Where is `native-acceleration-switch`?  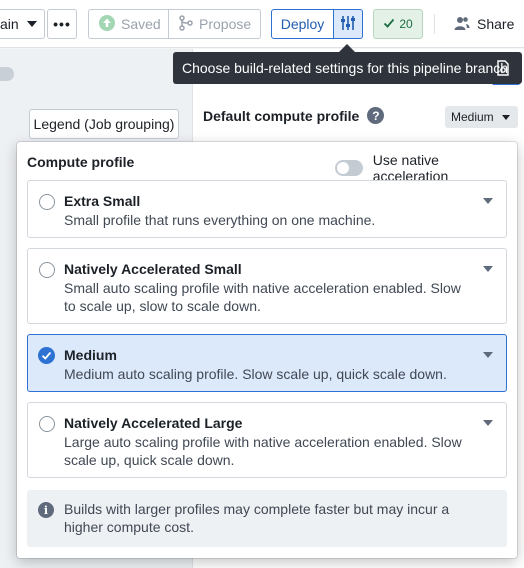
native-acceleration-switch is located at coordinates (349, 168).